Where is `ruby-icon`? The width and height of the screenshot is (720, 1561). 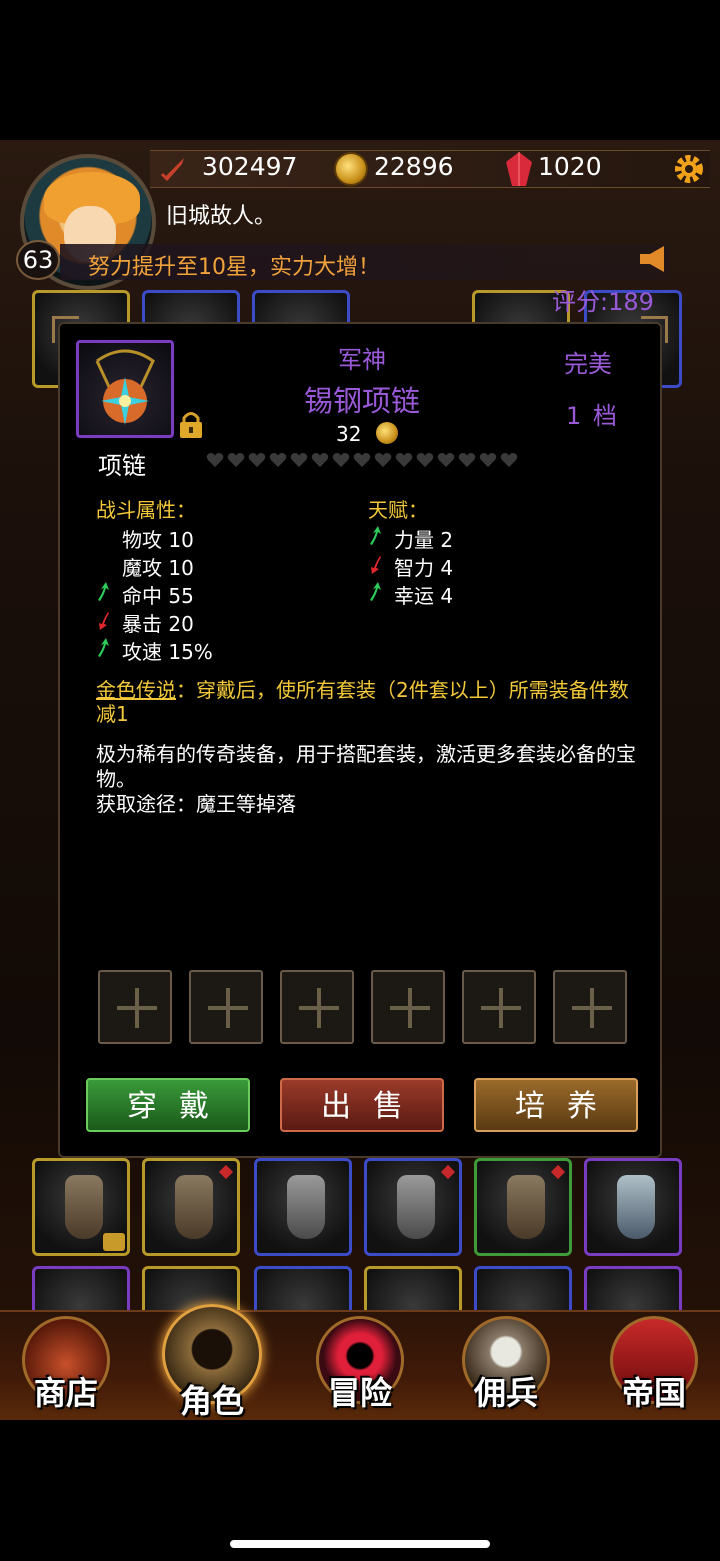
ruby-icon is located at coordinates (519, 169).